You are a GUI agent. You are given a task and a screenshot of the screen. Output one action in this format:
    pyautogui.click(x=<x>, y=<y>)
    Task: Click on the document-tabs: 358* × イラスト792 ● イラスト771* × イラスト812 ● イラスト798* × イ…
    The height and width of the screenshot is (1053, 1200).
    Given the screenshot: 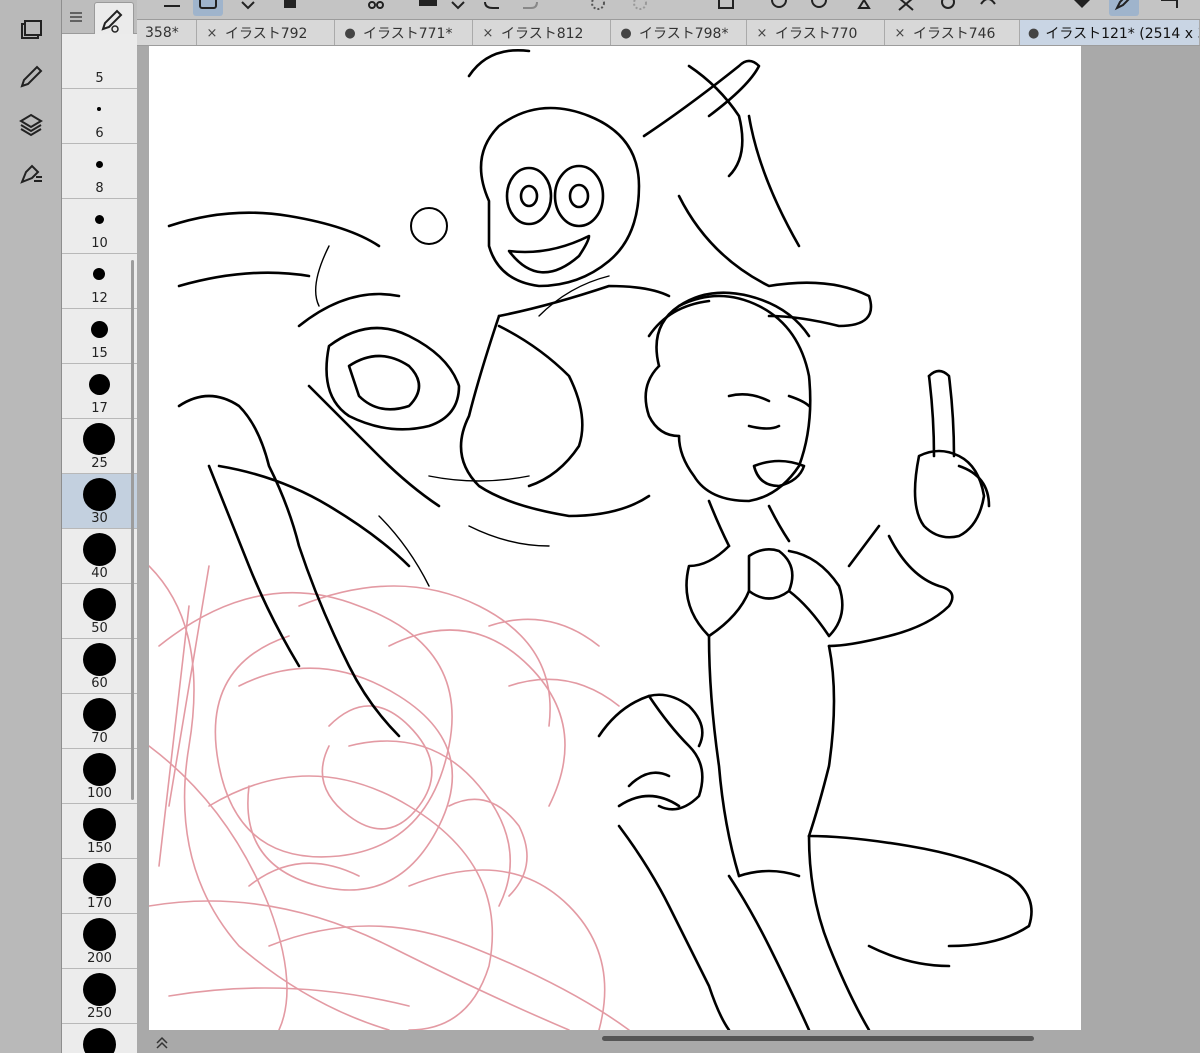 What is the action you would take?
    pyautogui.click(x=668, y=33)
    